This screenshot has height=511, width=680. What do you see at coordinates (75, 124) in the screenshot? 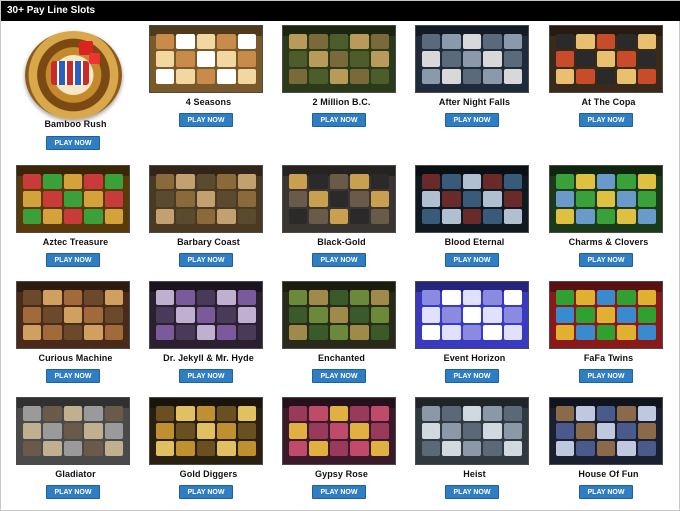
I see `game-title: Bamboo Rush` at bounding box center [75, 124].